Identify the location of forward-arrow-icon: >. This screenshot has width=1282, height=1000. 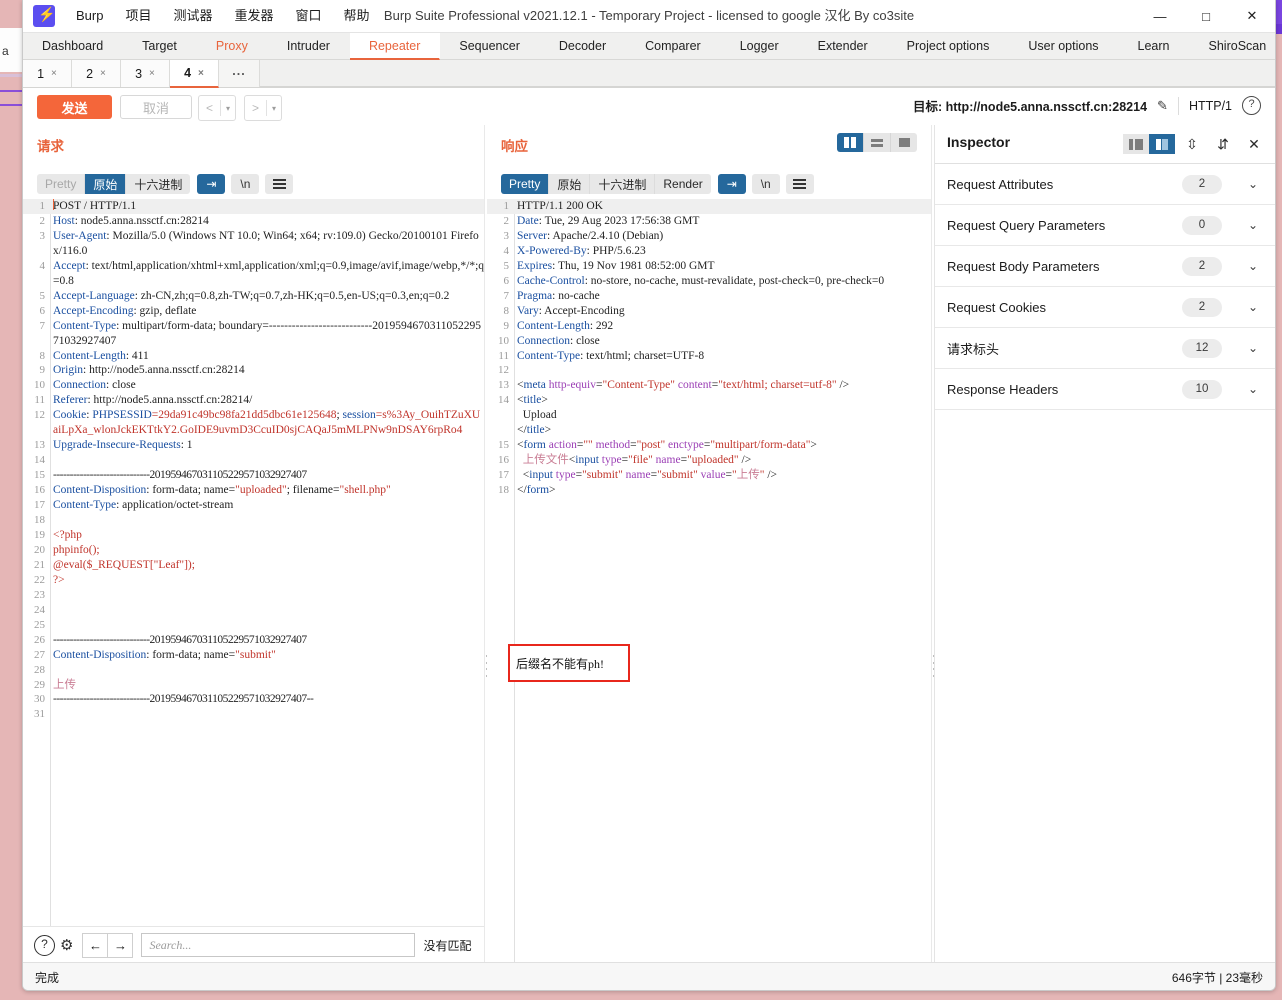
(255, 108).